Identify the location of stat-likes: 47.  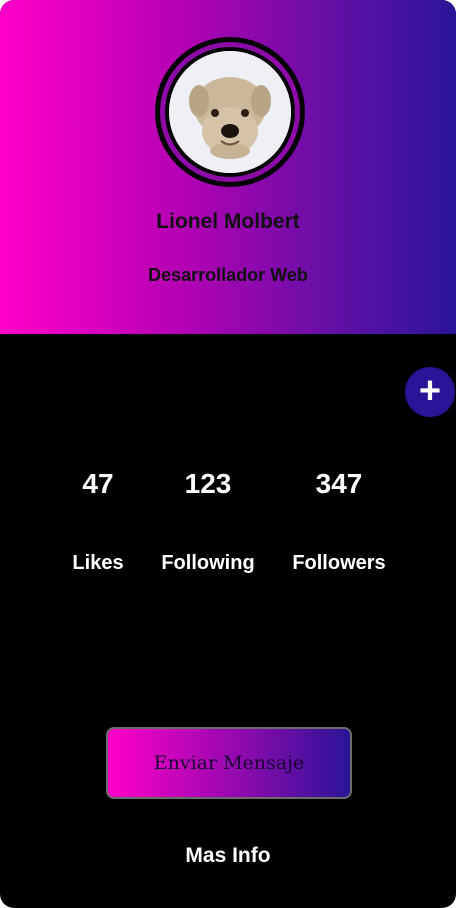
(98, 484).